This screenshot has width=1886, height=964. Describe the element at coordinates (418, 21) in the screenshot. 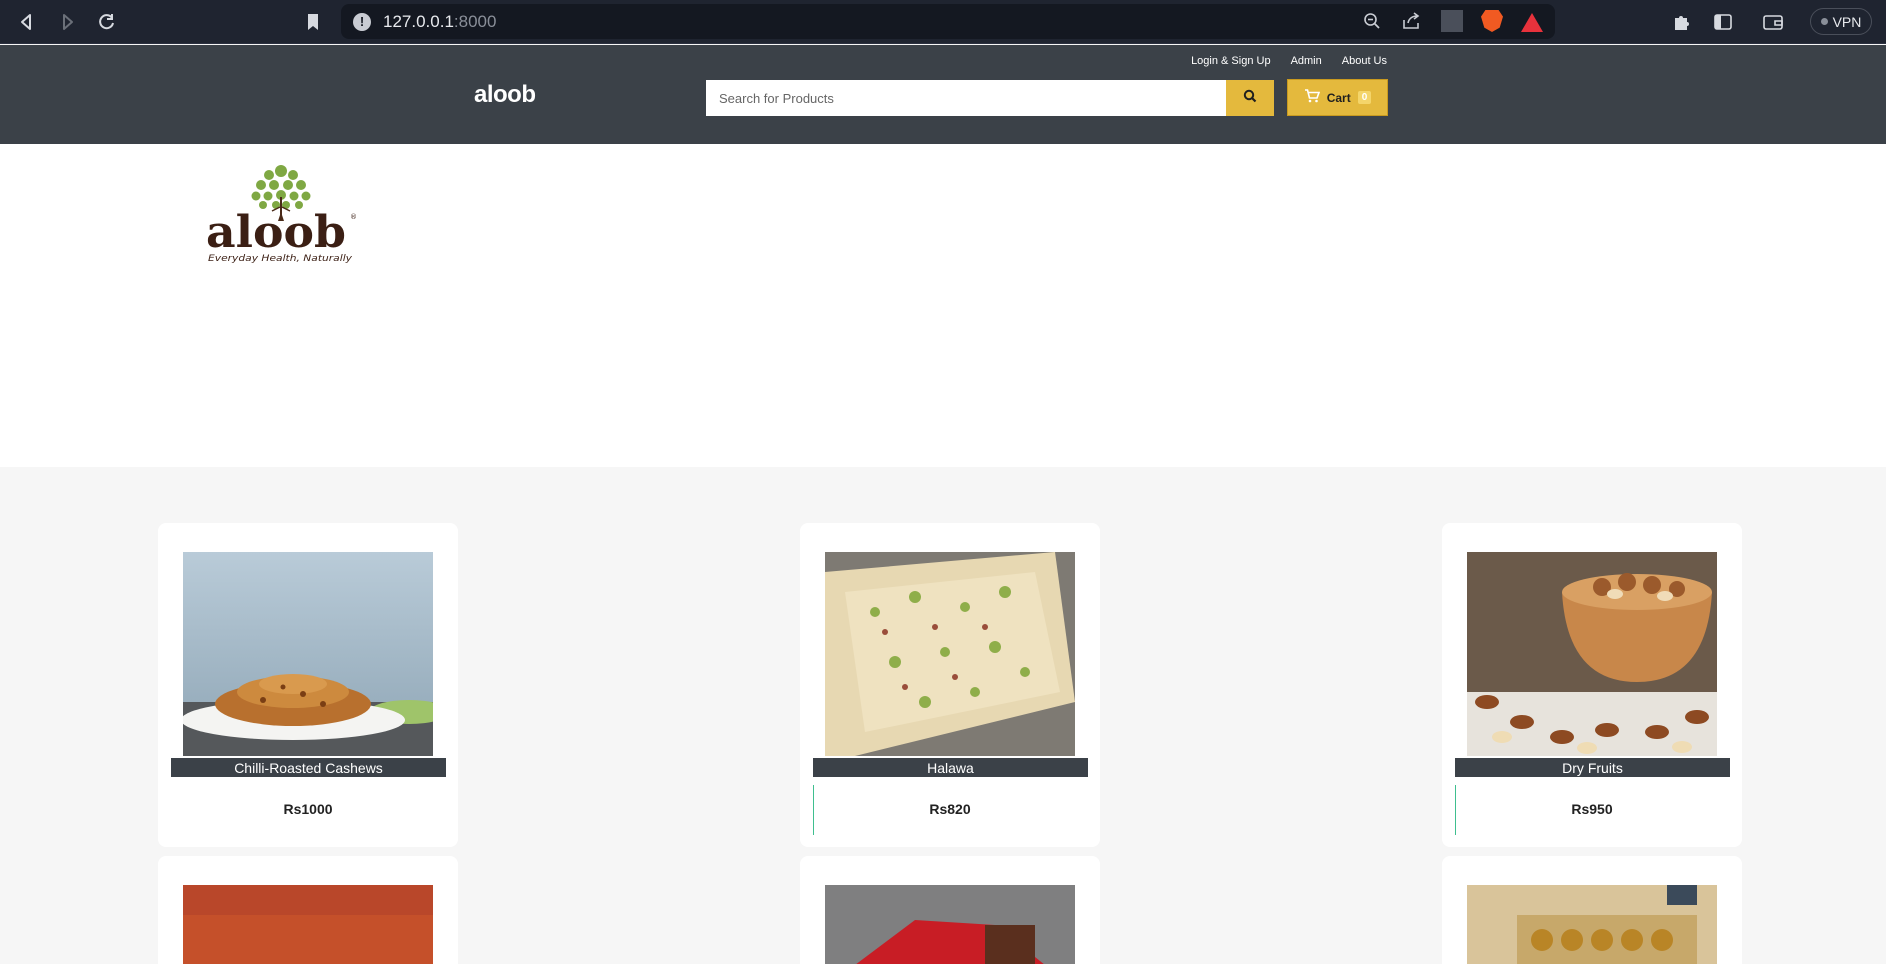

I see `url-host: 127.0.0.1` at that location.